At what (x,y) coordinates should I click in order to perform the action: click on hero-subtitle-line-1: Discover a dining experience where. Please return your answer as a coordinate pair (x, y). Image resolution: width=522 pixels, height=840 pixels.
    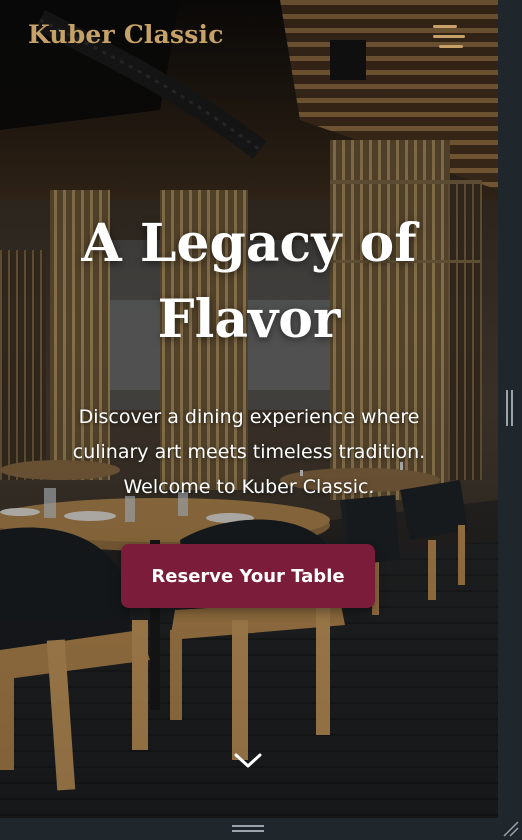
    Looking at the image, I should click on (249, 417).